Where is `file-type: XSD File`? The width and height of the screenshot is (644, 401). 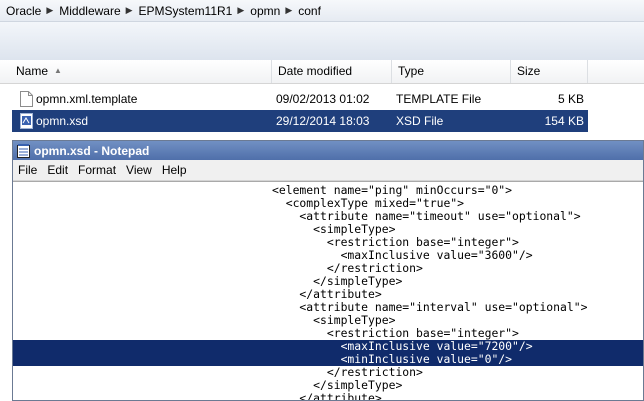
file-type: XSD File is located at coordinates (420, 121).